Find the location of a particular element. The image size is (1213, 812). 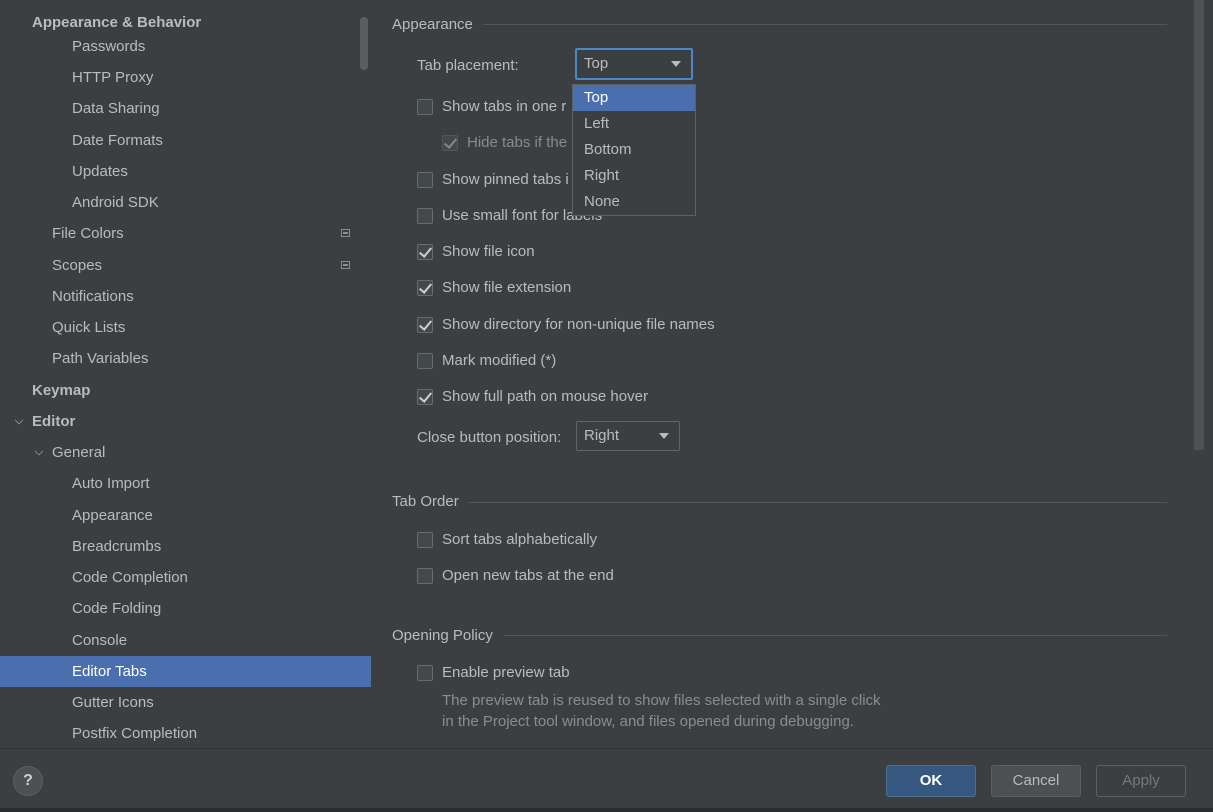

opening-policy-group-title: Opening Policy is located at coordinates (442, 635).